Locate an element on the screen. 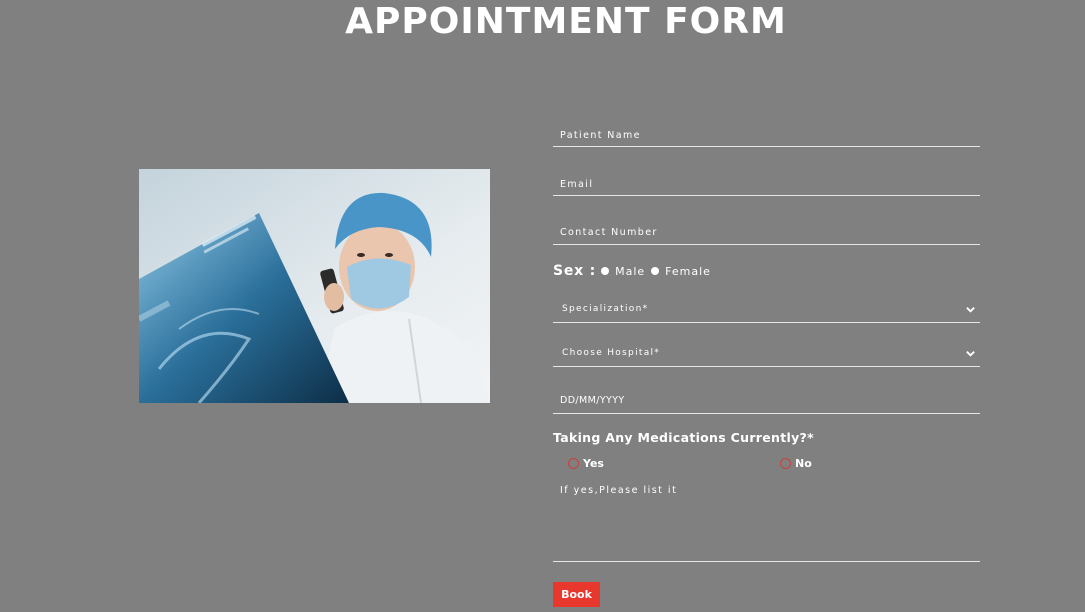 The width and height of the screenshot is (1085, 612). doctor-xray-photo is located at coordinates (314, 286).